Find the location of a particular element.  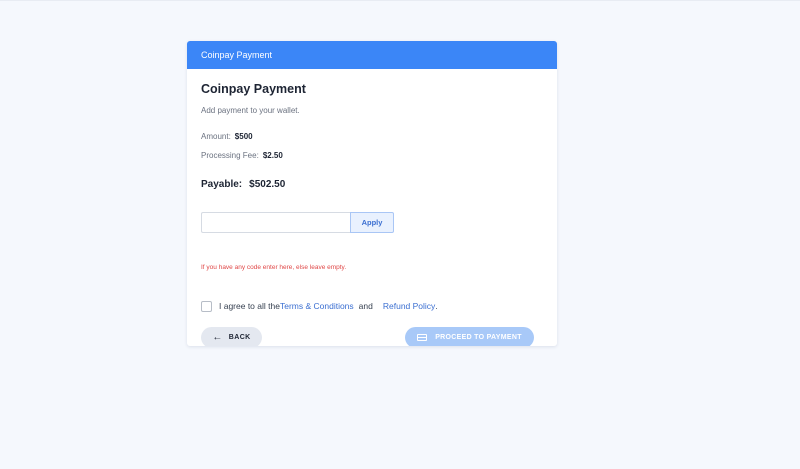

back-button-label: BACK is located at coordinates (239, 337).